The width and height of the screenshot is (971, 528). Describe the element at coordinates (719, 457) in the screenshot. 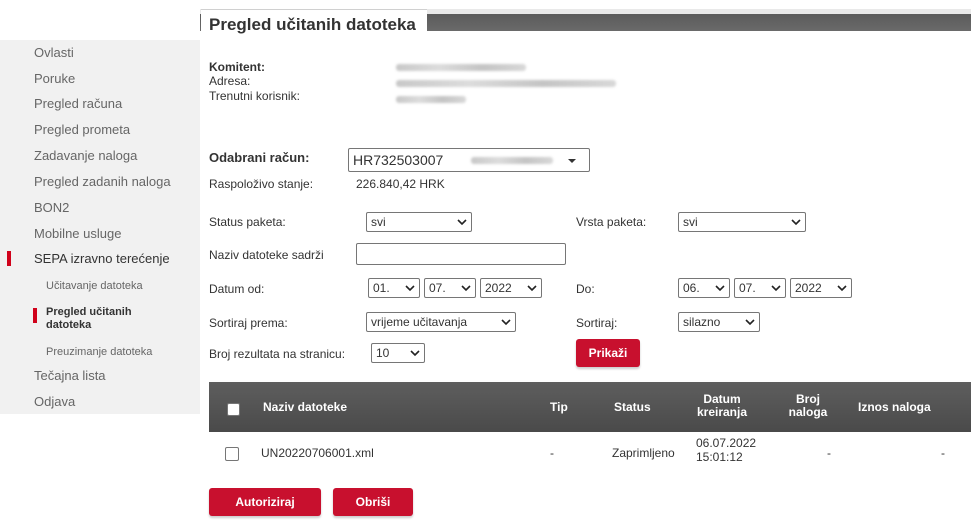

I see `row-vrijeme: 15:01:12` at that location.